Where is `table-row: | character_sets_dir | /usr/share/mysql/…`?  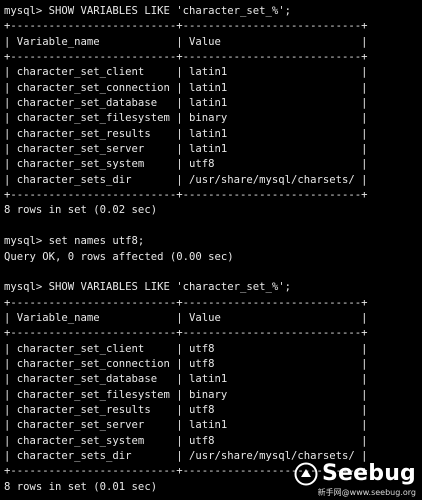 table-row: | character_sets_dir | /usr/share/mysql/… is located at coordinates (186, 179).